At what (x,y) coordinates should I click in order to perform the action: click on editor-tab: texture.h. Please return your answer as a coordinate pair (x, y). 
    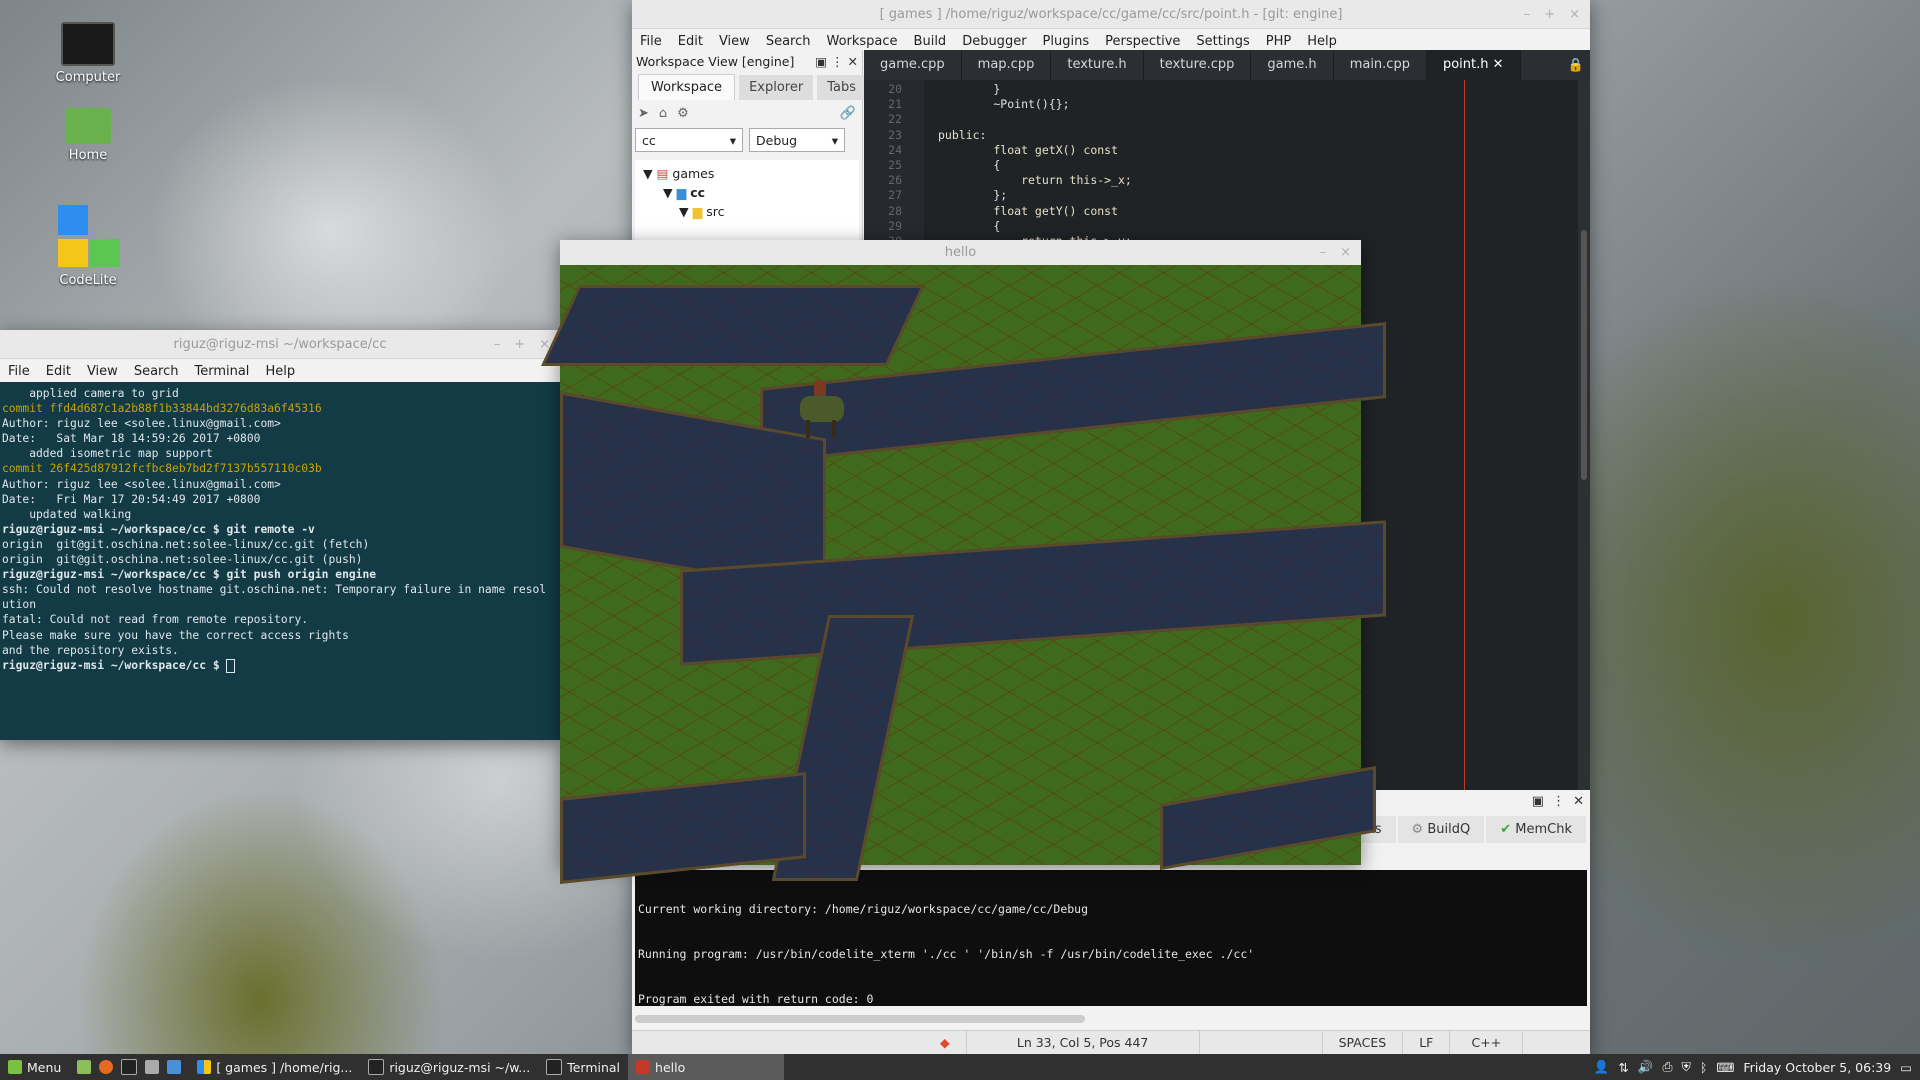
    Looking at the image, I should click on (1097, 65).